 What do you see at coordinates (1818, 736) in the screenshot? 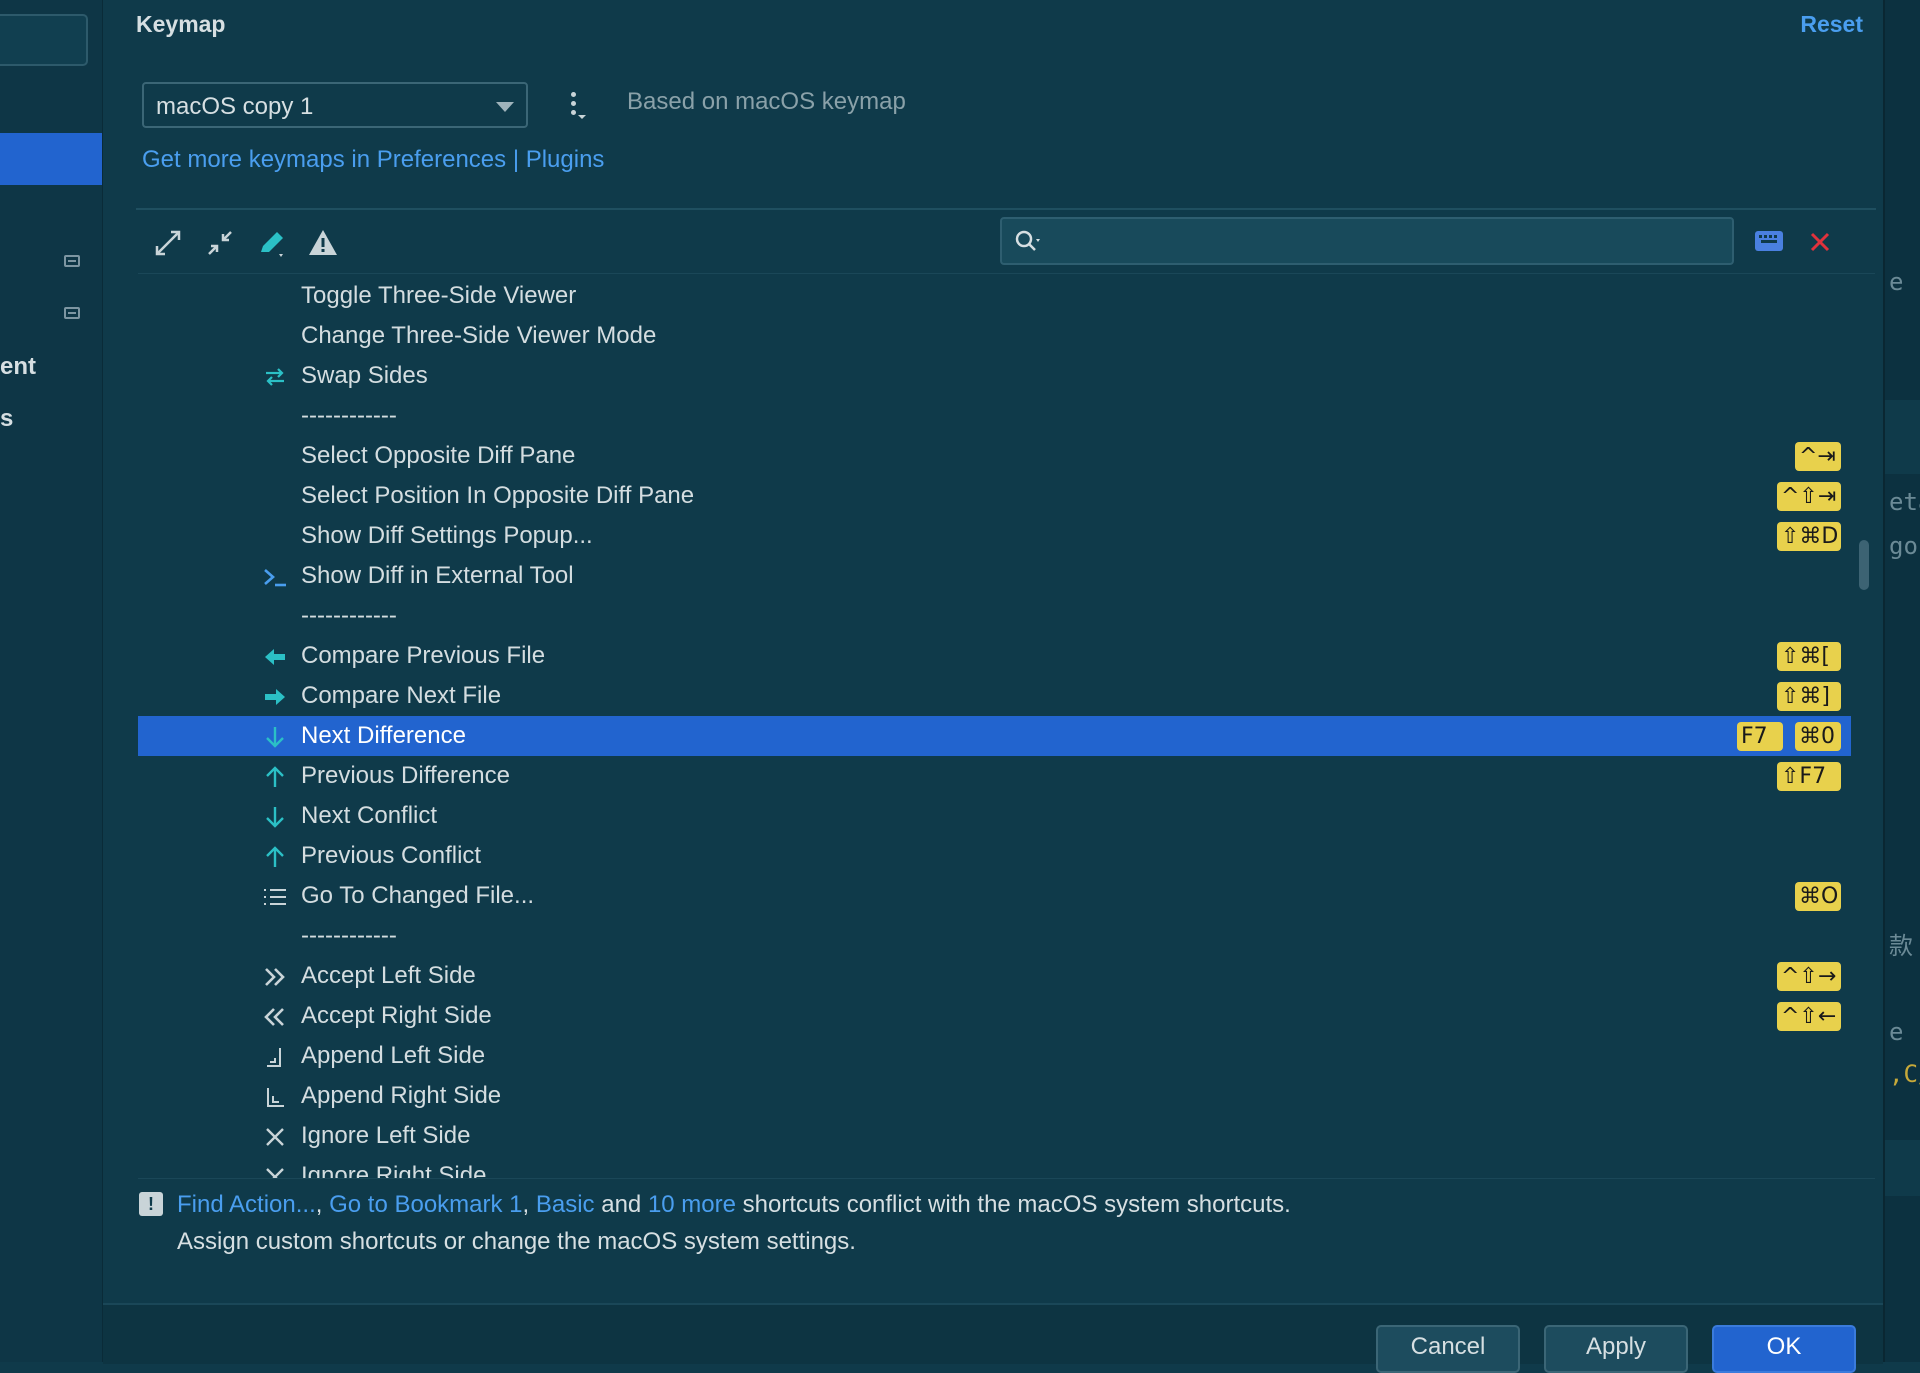
I see `shortcut-badge: ⌘0` at bounding box center [1818, 736].